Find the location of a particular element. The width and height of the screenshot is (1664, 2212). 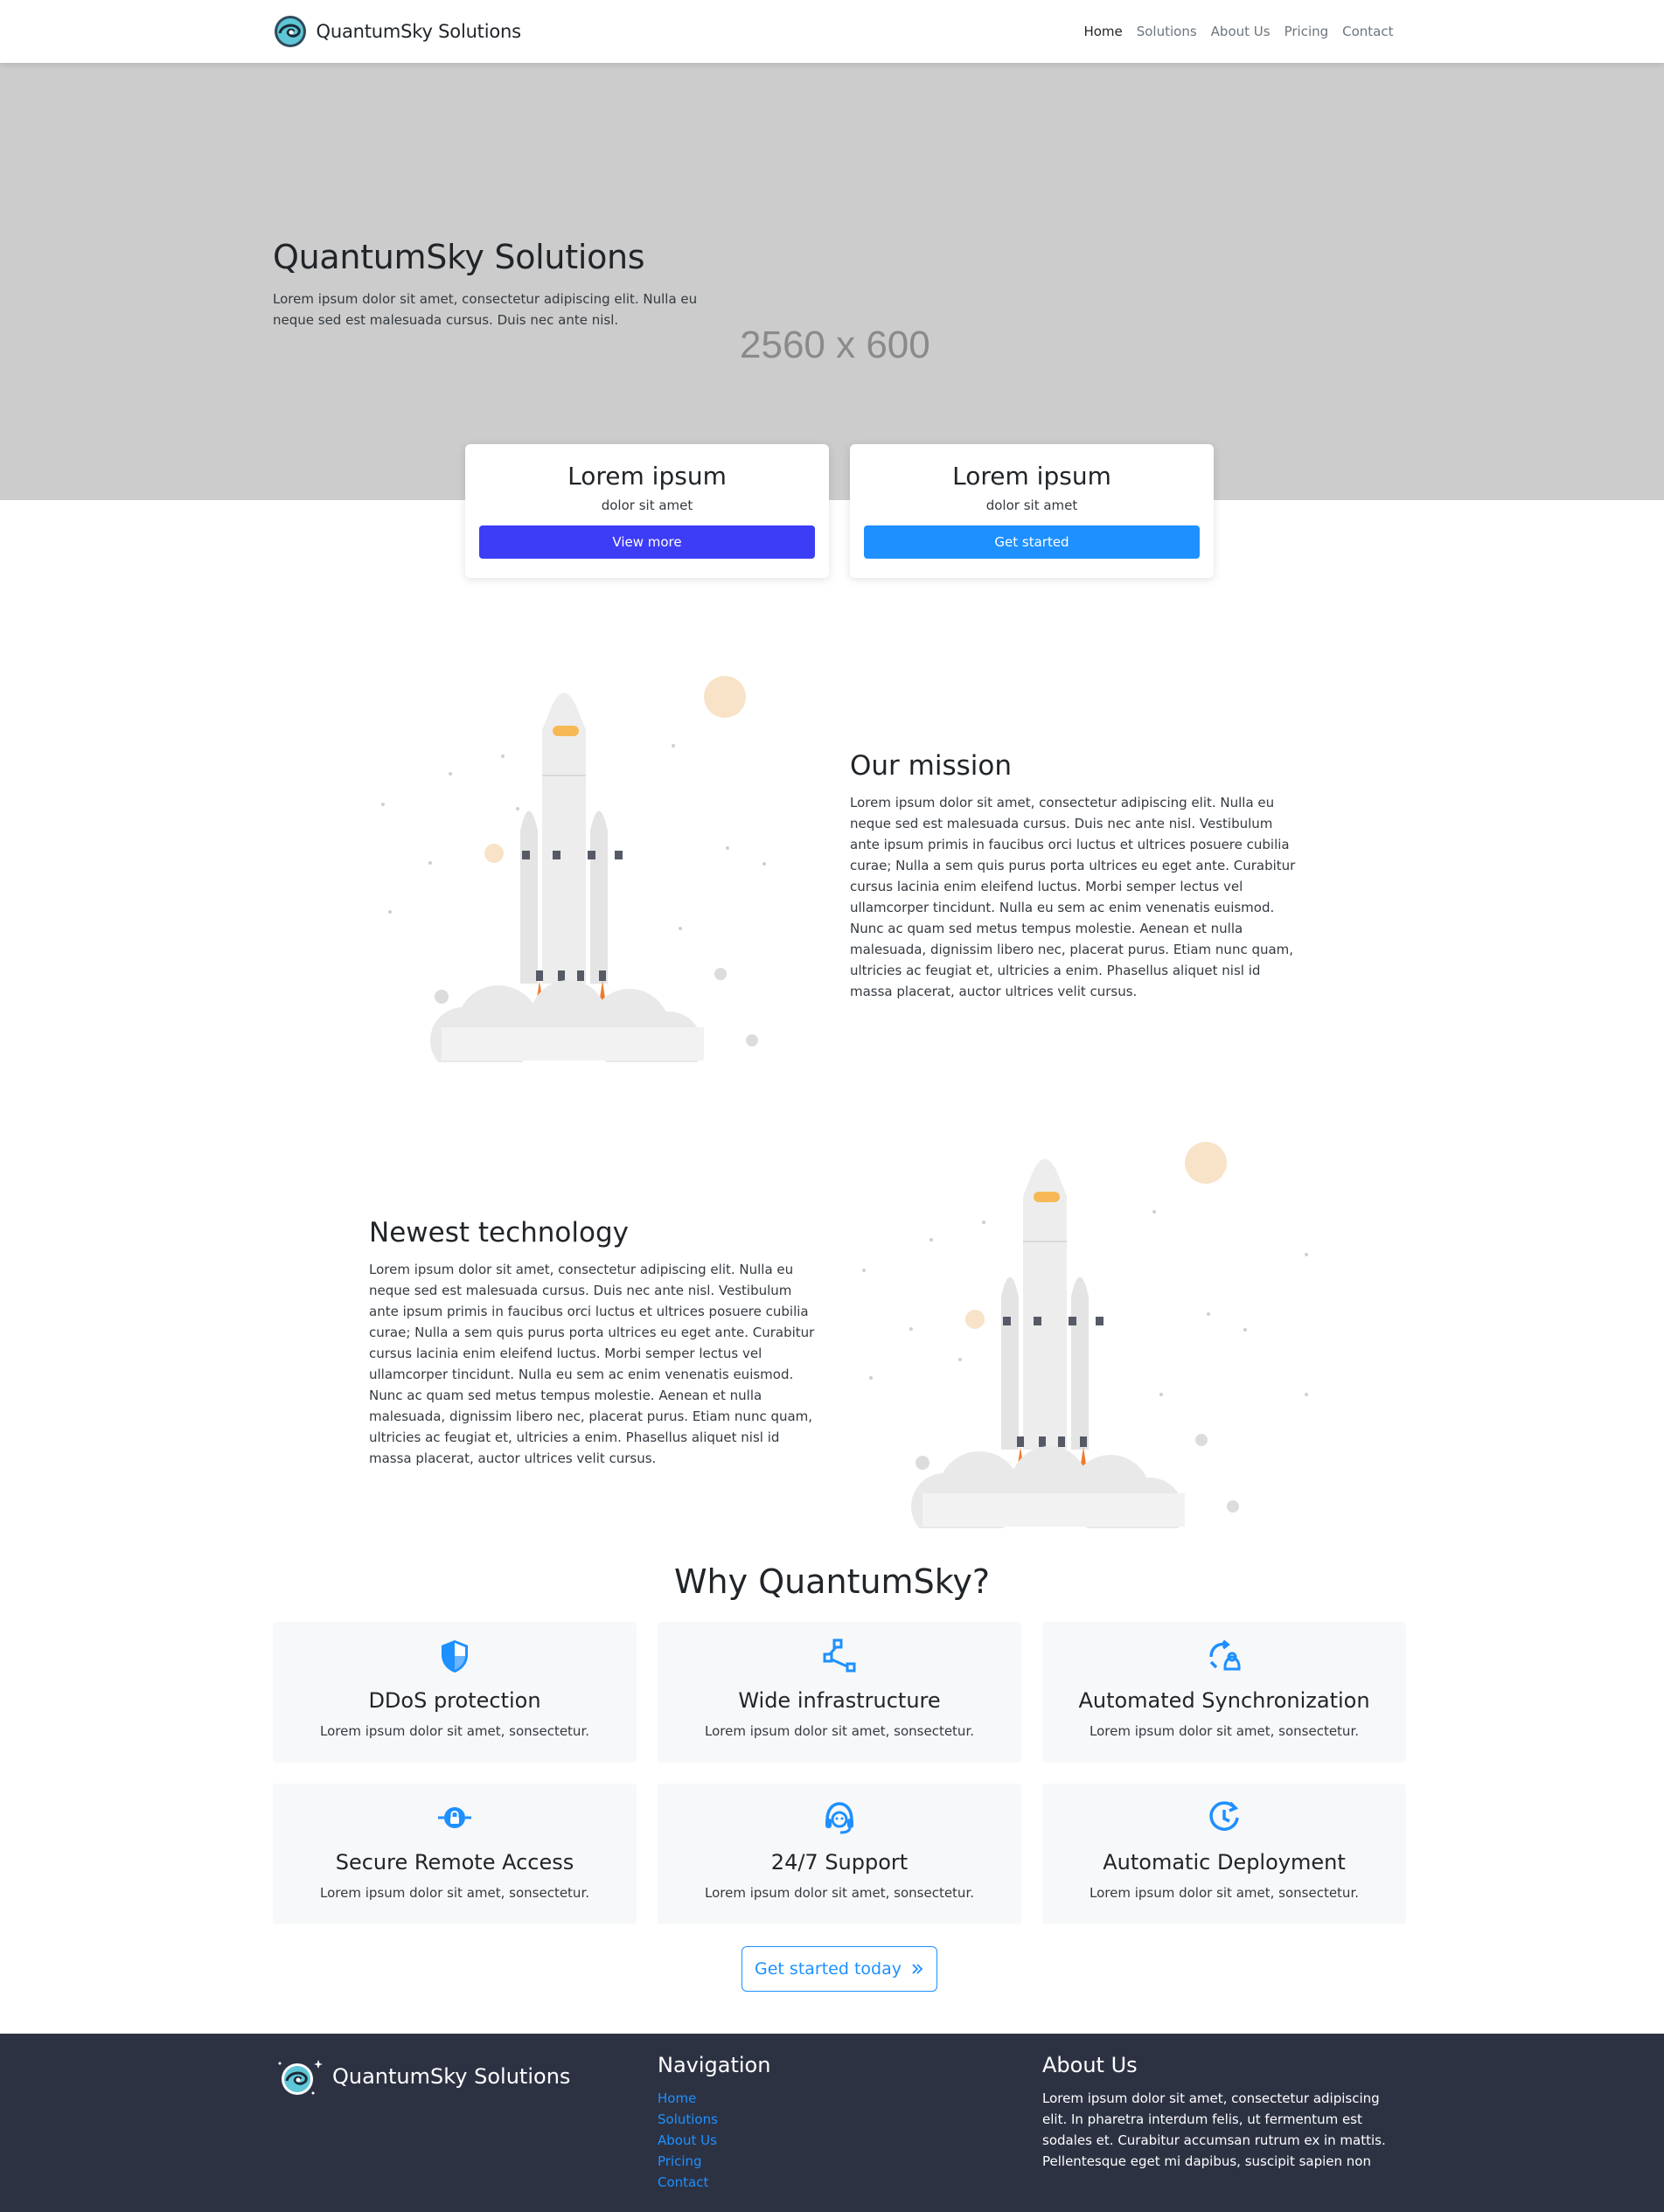

footer-brand: QuantumSky Solutions is located at coordinates (421, 2076).